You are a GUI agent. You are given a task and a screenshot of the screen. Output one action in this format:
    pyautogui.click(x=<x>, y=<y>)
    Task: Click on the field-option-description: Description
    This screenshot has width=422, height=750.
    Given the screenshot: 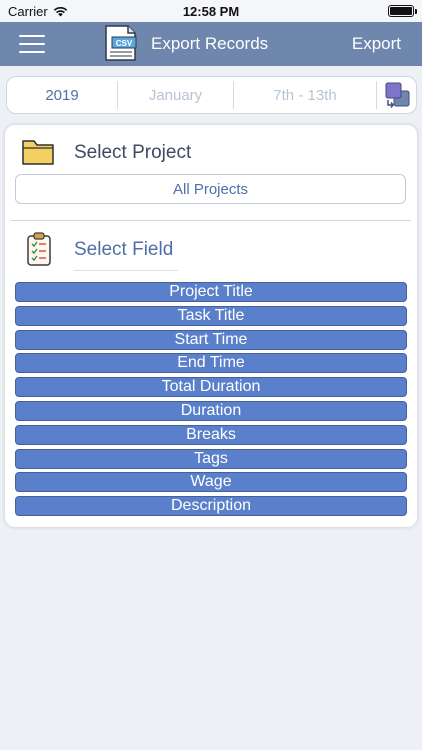 What is the action you would take?
    pyautogui.click(x=211, y=506)
    